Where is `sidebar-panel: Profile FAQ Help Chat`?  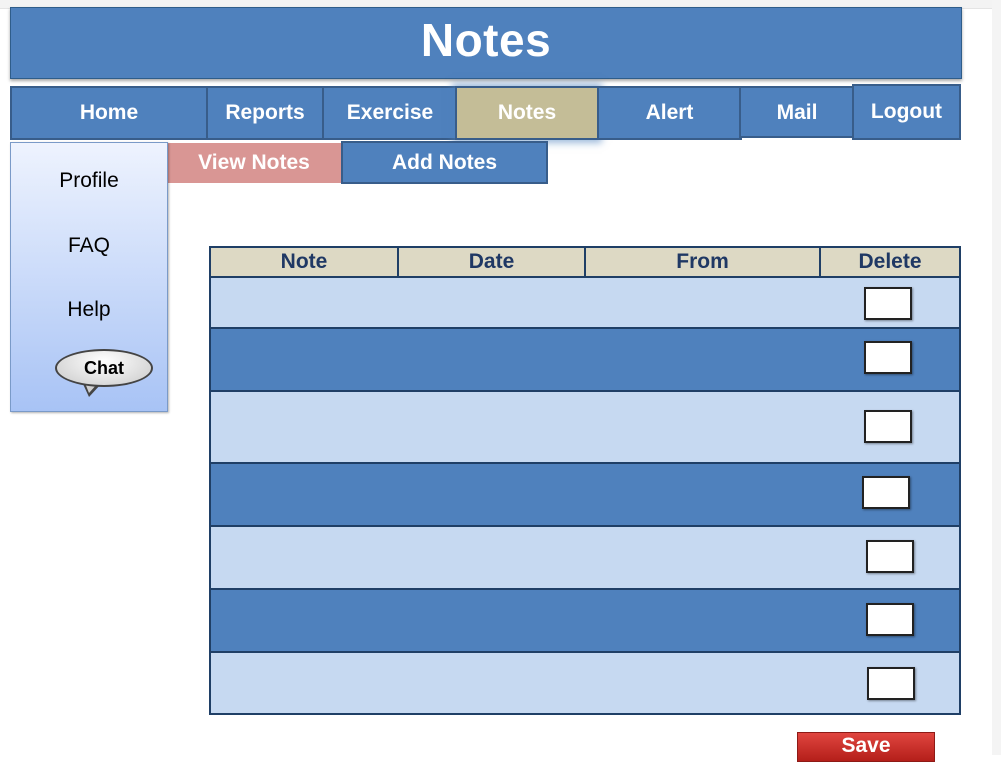 sidebar-panel: Profile FAQ Help Chat is located at coordinates (89, 277).